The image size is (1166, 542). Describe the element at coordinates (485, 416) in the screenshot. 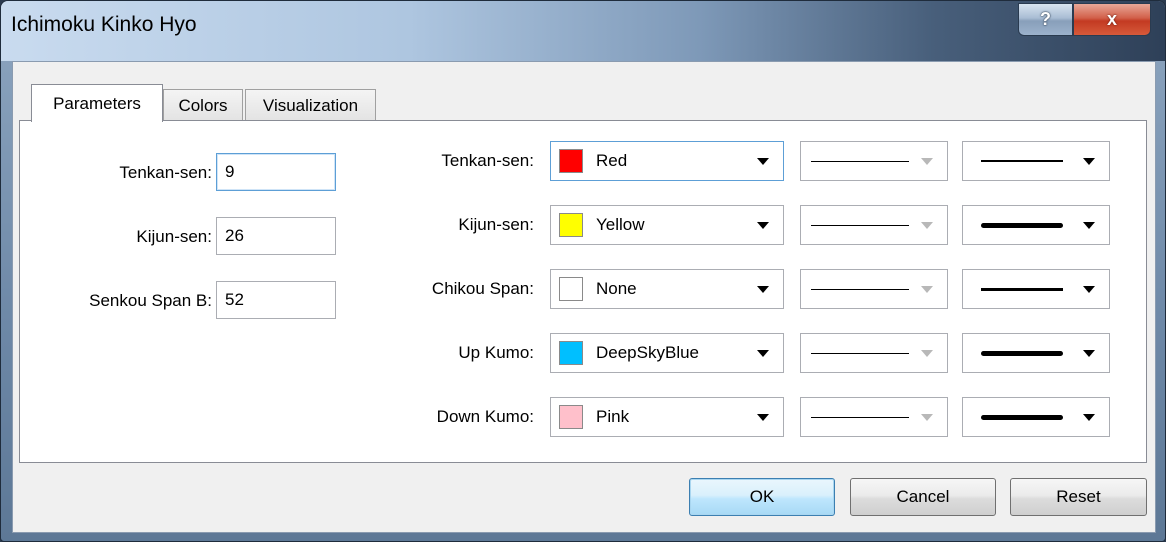

I see `down-kumo-color-label: Down Kumo:` at that location.